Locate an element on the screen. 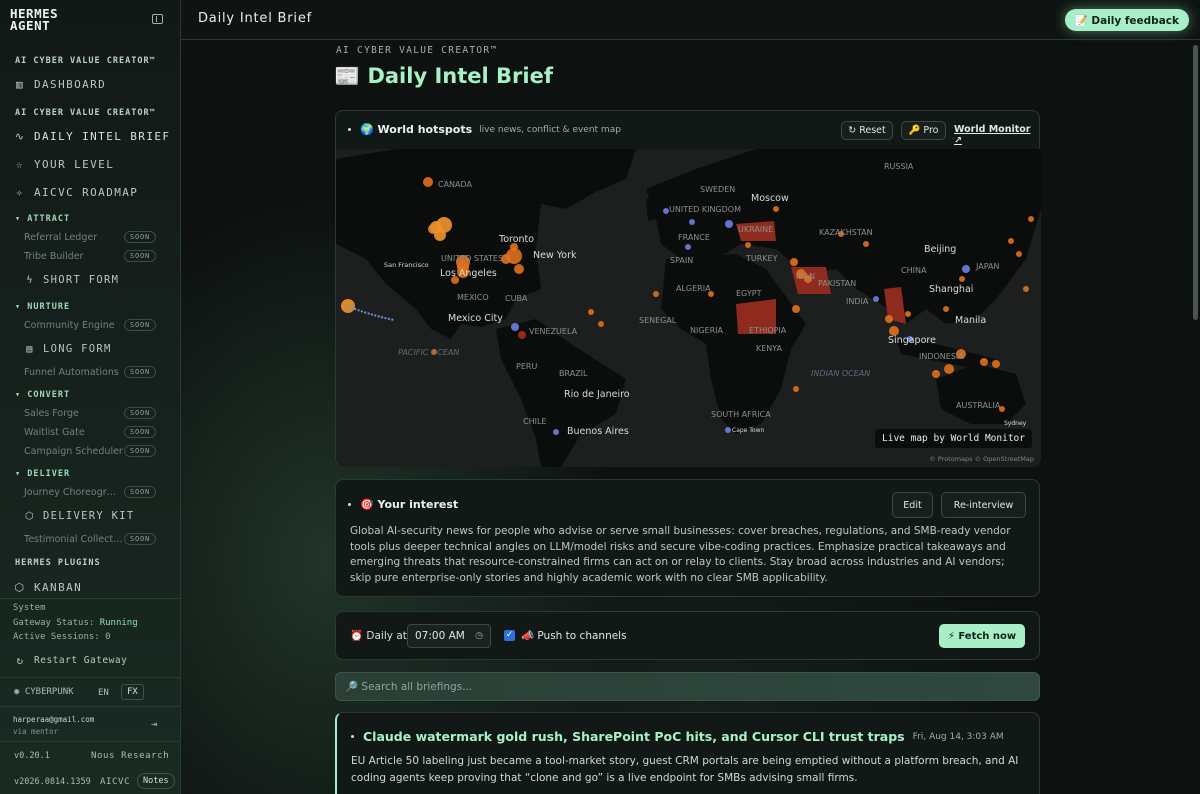 The width and height of the screenshot is (1200, 794). sidebar-item-referral-ledger: Referral Ledger SOON is located at coordinates (90, 237).